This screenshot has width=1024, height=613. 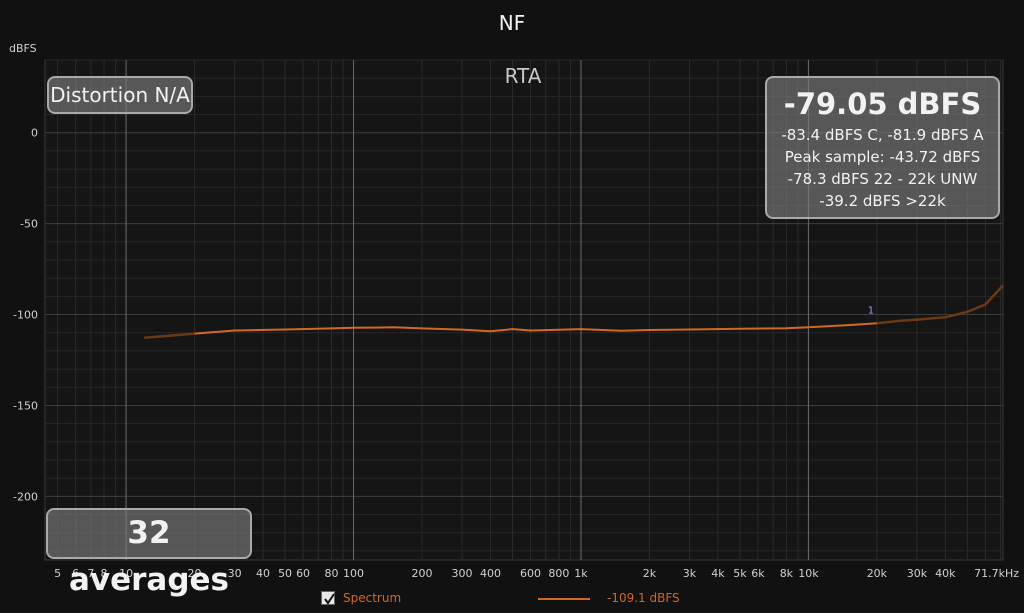 What do you see at coordinates (917, 573) in the screenshot?
I see `x-tick-label: 30k` at bounding box center [917, 573].